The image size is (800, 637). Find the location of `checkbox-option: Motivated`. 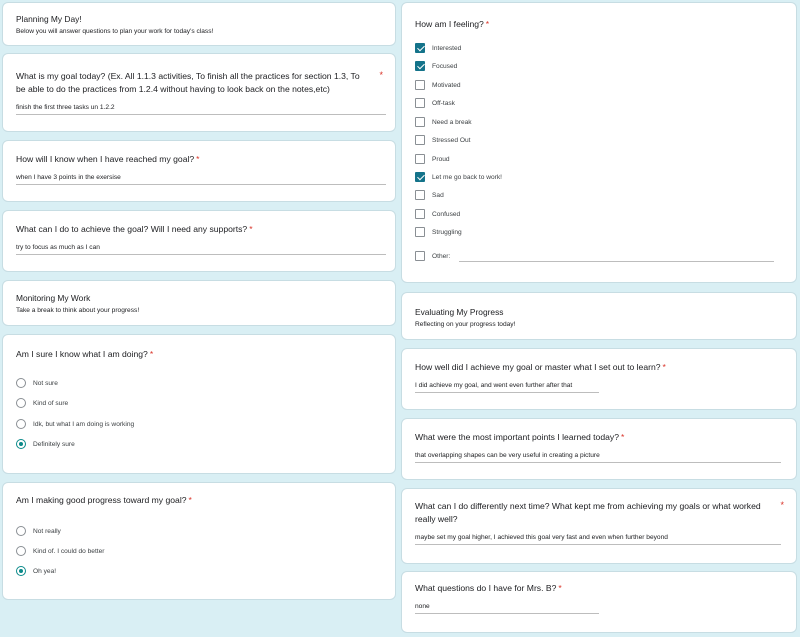

checkbox-option: Motivated is located at coordinates (438, 85).